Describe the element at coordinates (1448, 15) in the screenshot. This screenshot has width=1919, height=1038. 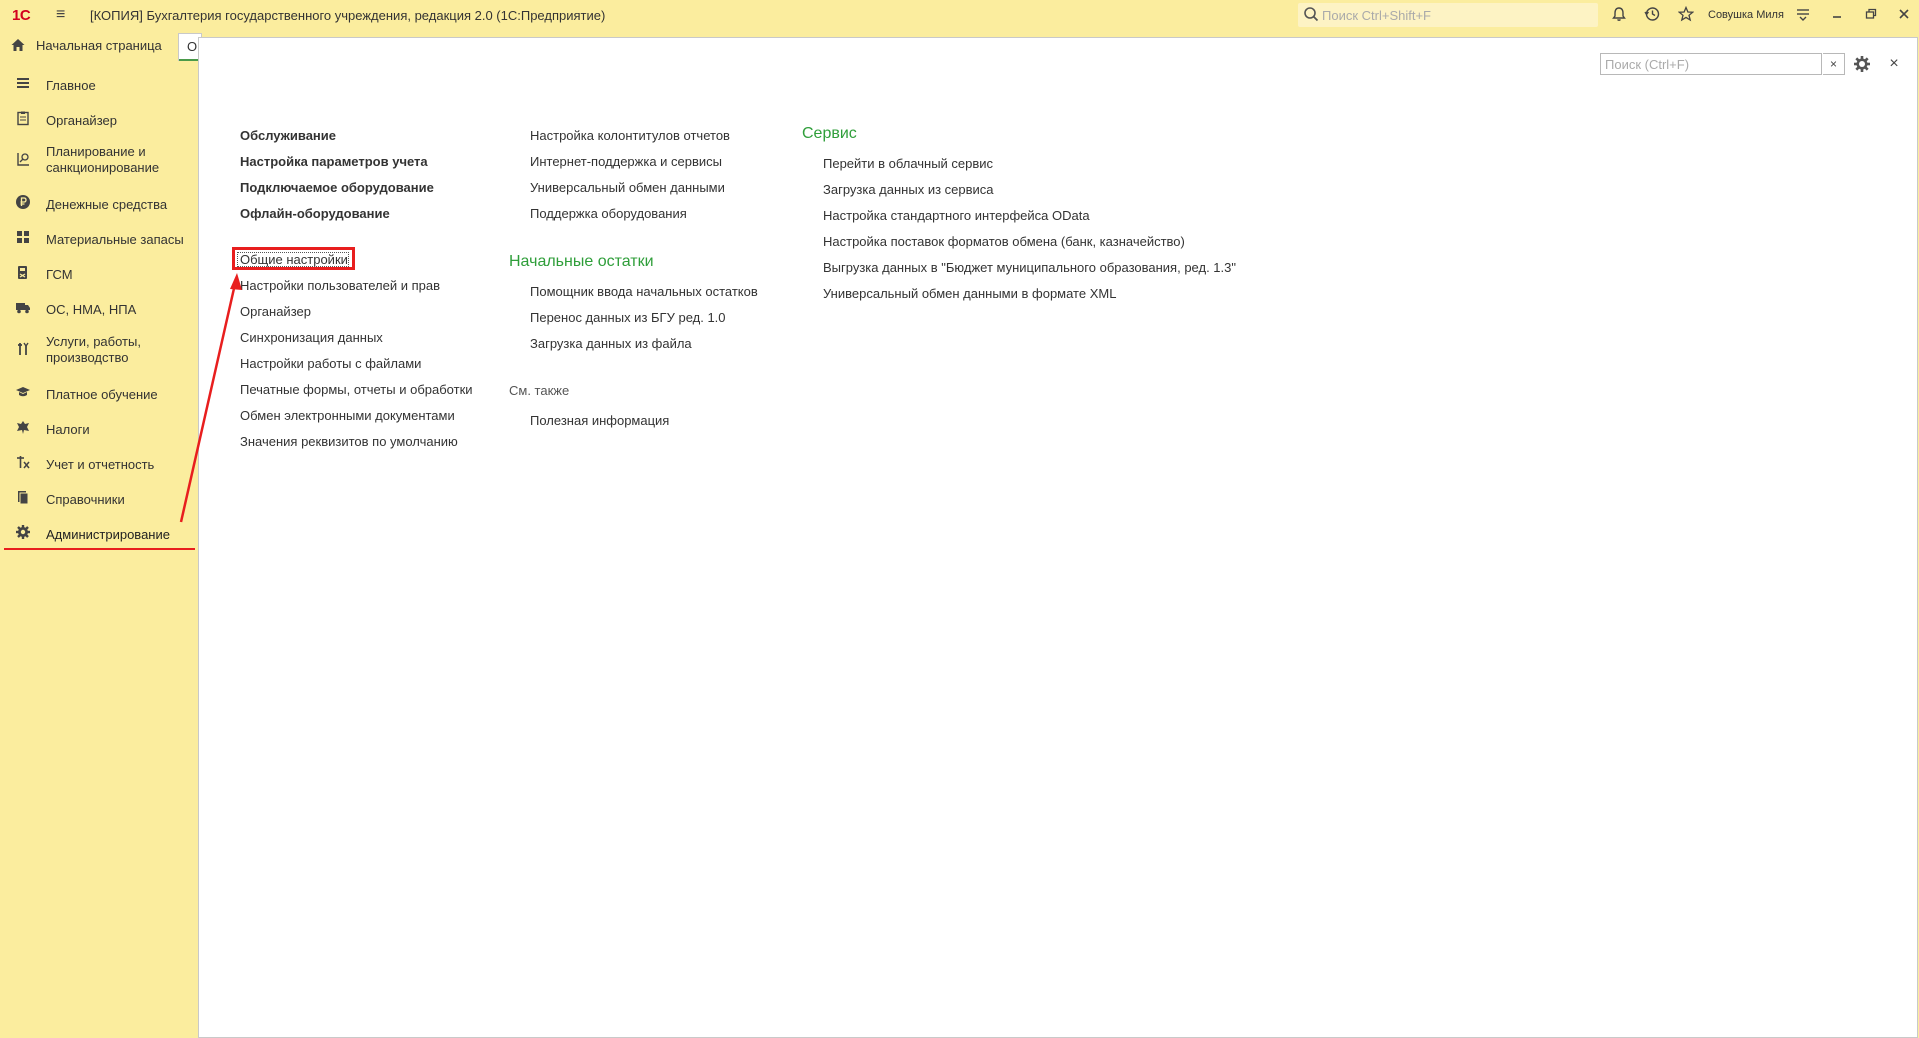
I see `global-search-input: Поиск Ctrl+Shift+F` at that location.